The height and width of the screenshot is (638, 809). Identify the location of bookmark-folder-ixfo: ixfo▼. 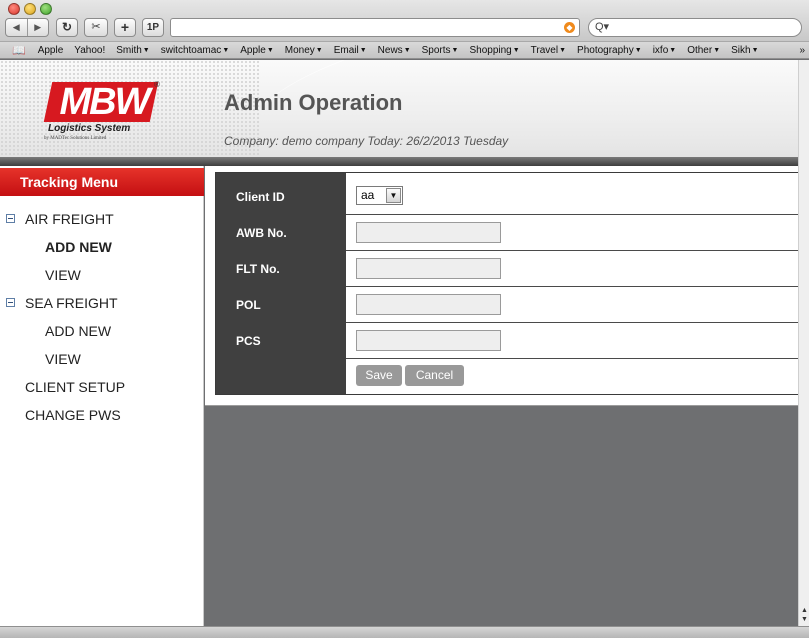
(665, 50).